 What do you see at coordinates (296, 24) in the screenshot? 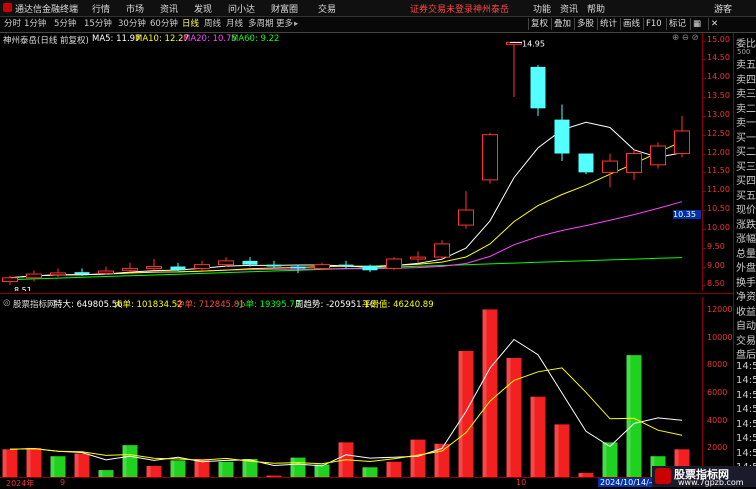
I see `more-chevron-icon: ▸` at bounding box center [296, 24].